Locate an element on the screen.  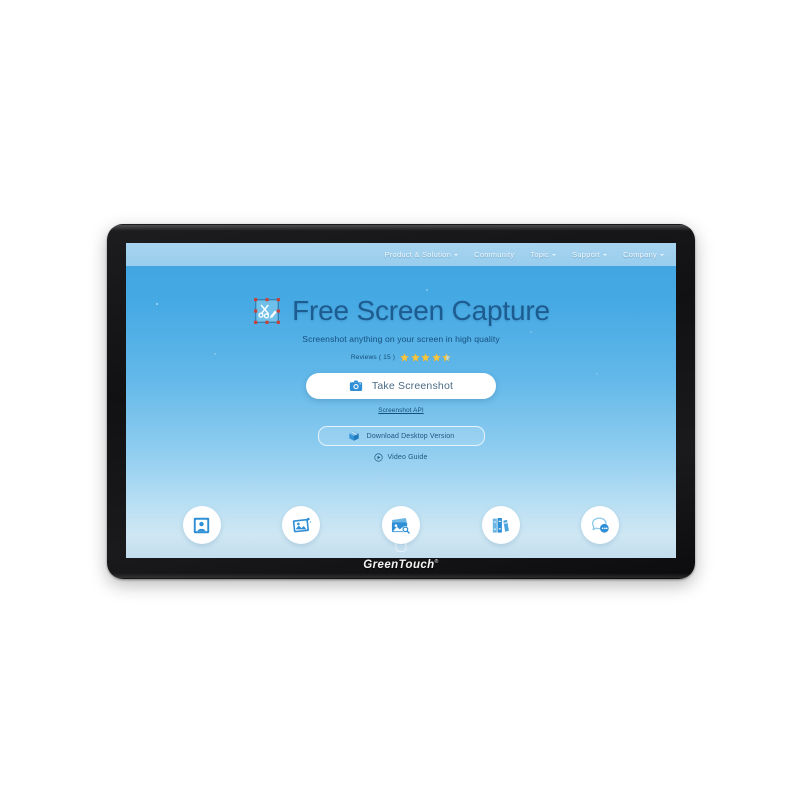
shortcut-books is located at coordinates (500, 525).